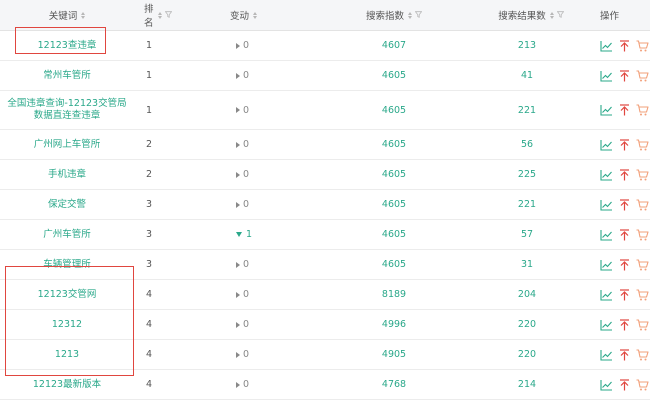  I want to click on keyword-link: 全国违章查询-12123交管局数据直连查违章, so click(67, 110).